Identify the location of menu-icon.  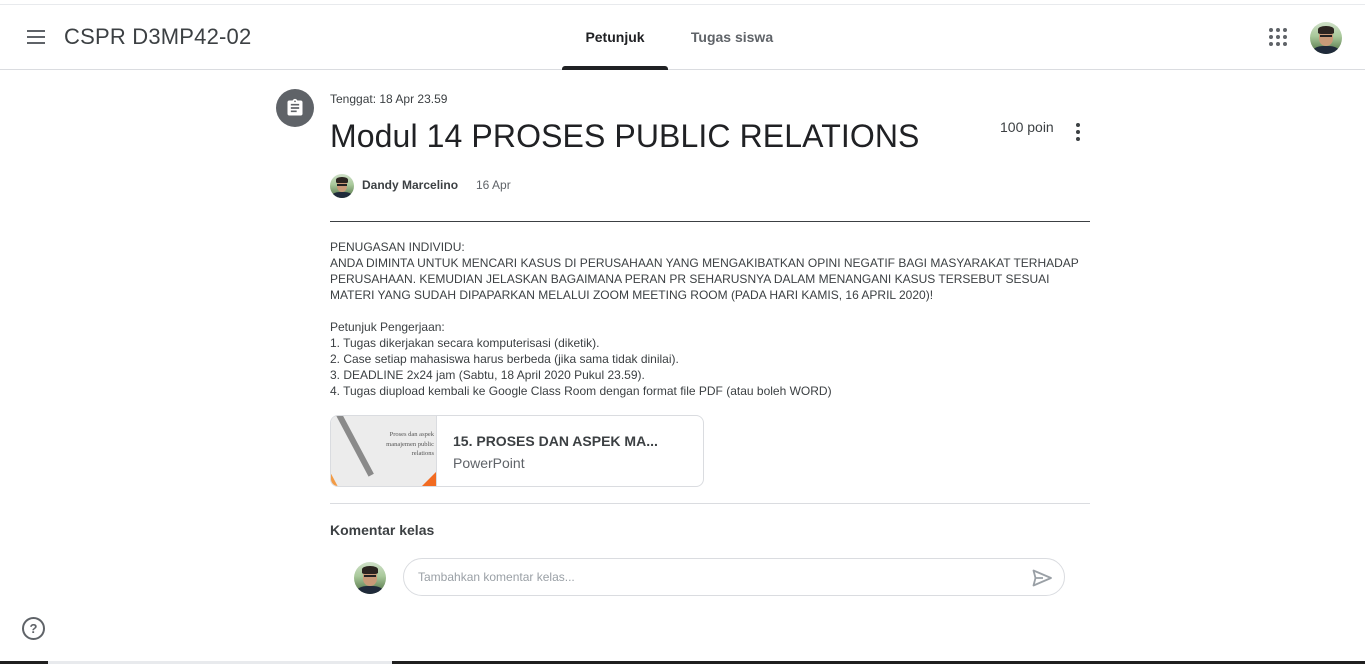
(36, 37).